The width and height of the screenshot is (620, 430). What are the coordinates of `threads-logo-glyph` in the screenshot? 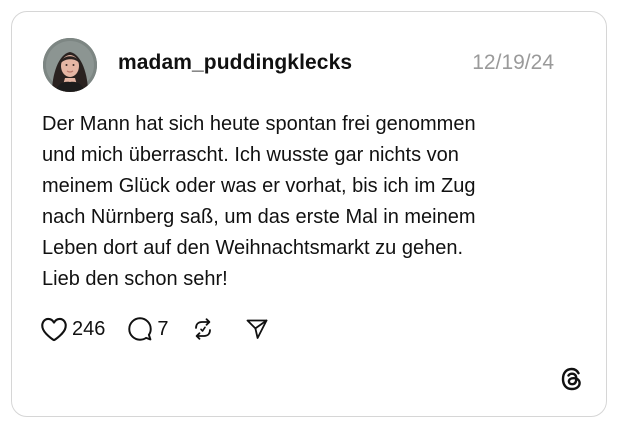 It's located at (571, 379).